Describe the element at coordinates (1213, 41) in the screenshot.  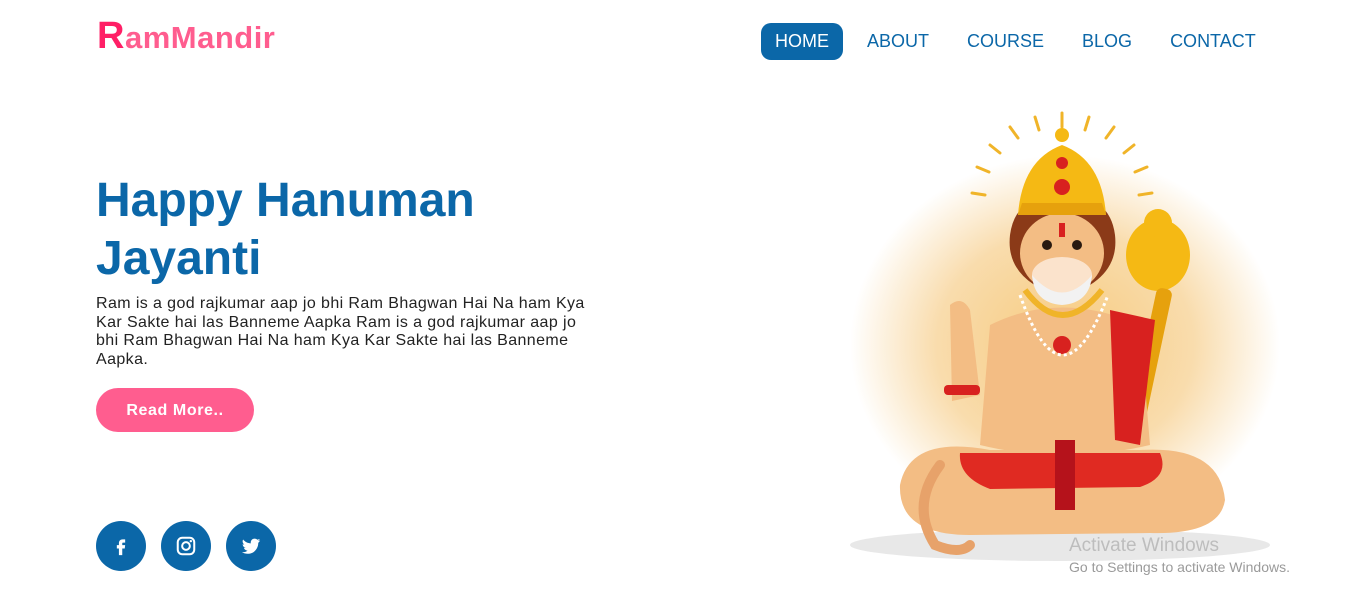
I see `nav-contact-link: CONTACT` at that location.